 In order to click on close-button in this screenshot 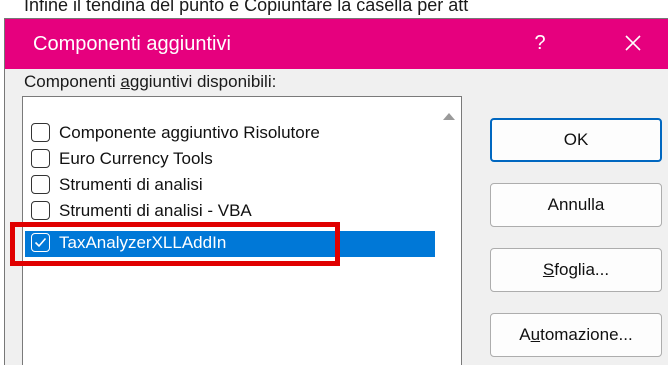, I will do `click(633, 43)`.